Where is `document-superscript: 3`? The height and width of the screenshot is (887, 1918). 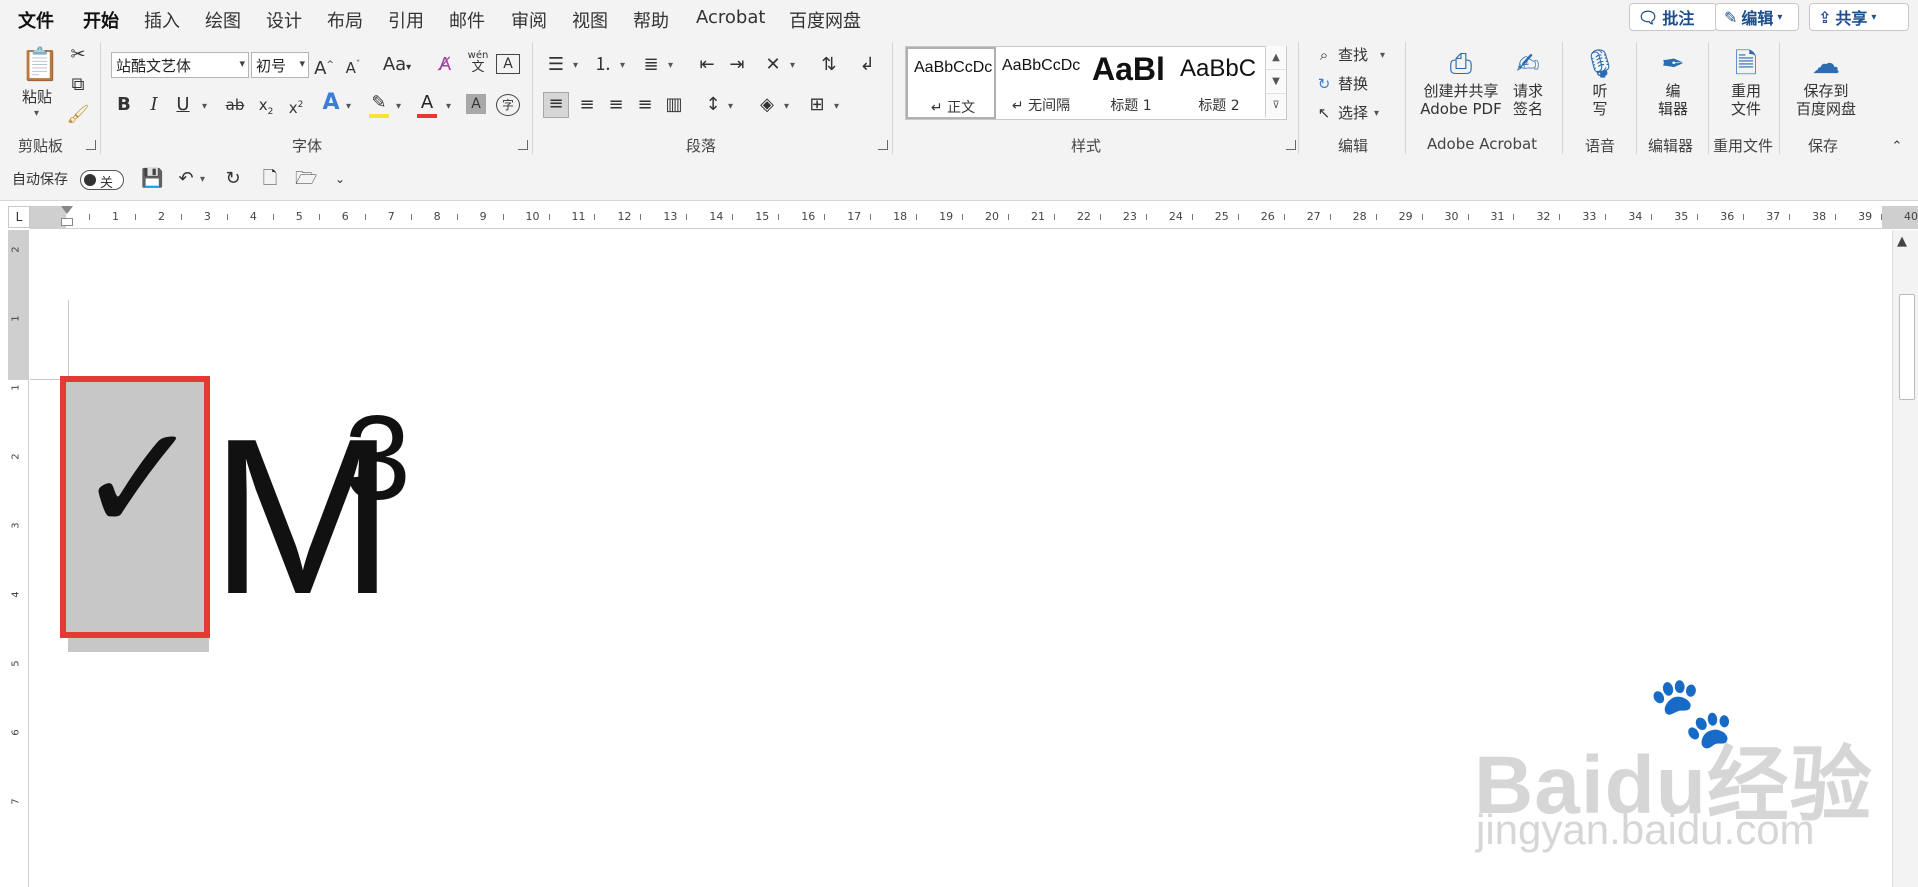
document-superscript: 3 is located at coordinates (377, 458).